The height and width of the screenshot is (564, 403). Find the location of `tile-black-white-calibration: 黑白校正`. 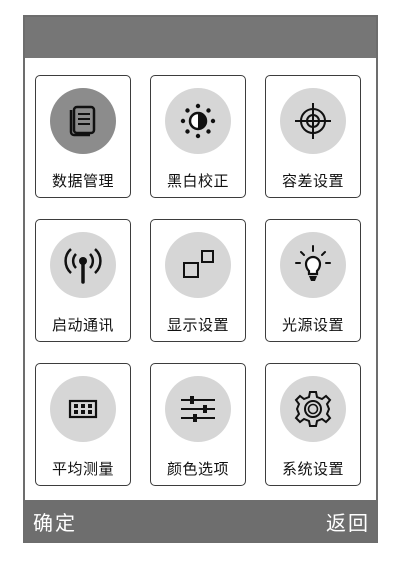

tile-black-white-calibration: 黑白校正 is located at coordinates (198, 136).